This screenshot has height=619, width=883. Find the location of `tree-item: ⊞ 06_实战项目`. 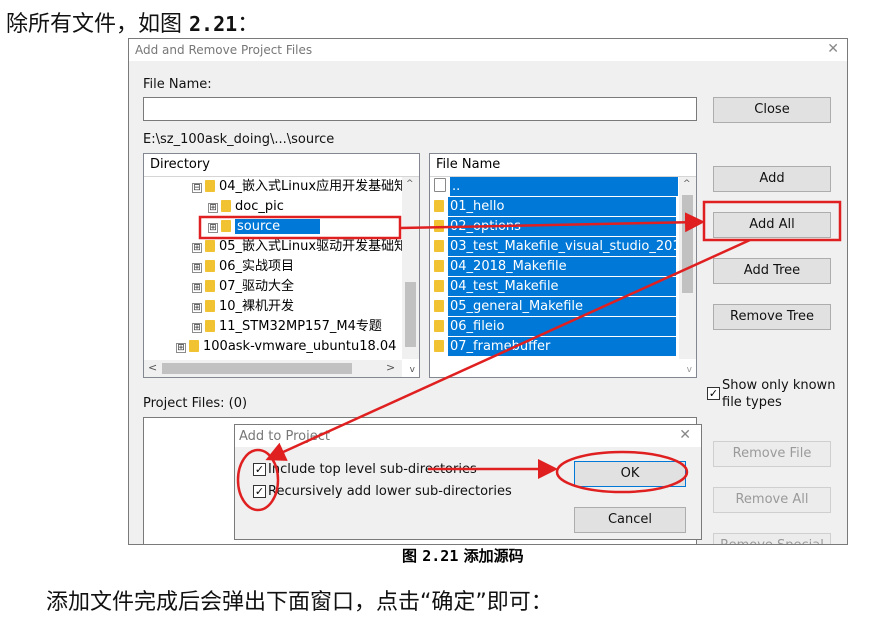

tree-item: ⊞ 06_实战项目 is located at coordinates (243, 266).